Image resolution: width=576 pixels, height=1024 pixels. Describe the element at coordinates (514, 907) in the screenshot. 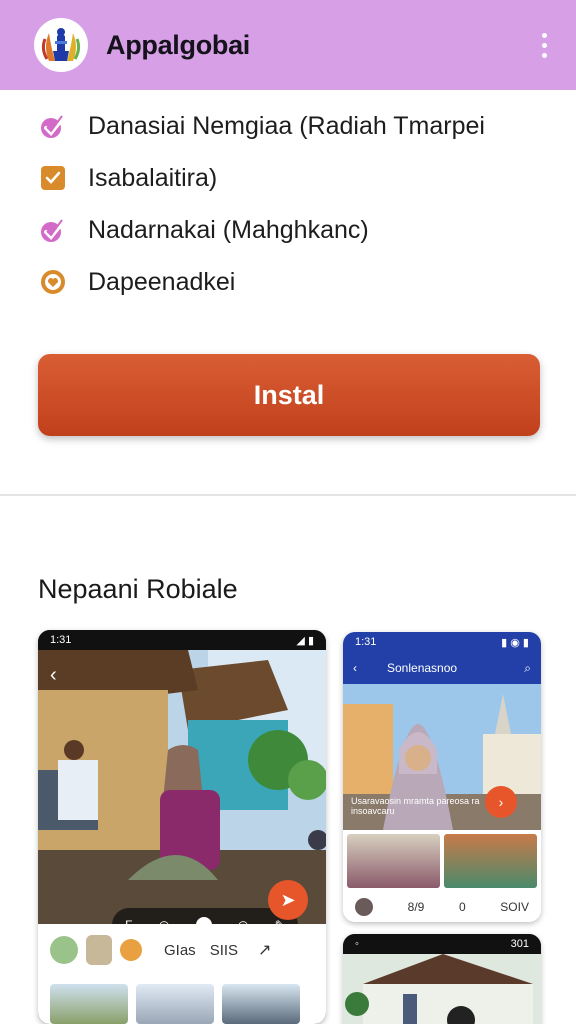

I see `footer-stat: SOIV` at that location.